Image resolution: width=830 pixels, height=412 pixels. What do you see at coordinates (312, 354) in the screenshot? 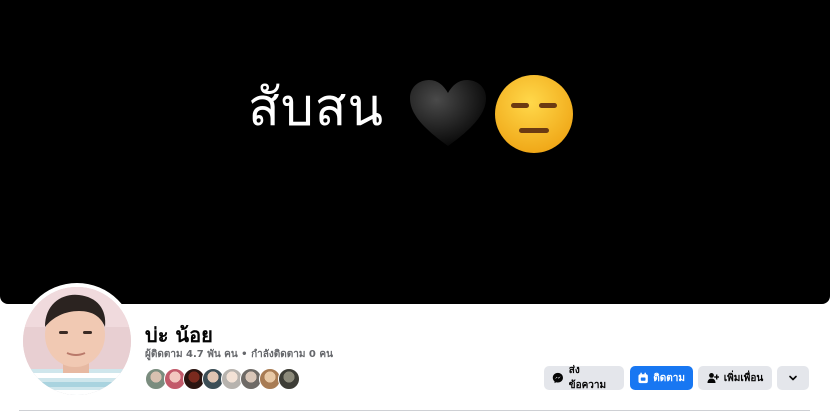
I see `following-count: 0` at bounding box center [312, 354].